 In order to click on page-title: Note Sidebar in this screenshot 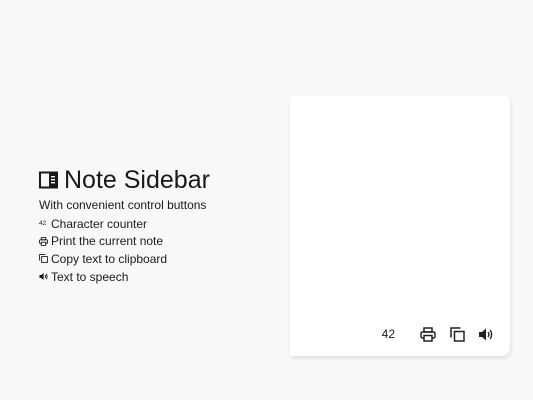, I will do `click(137, 180)`.